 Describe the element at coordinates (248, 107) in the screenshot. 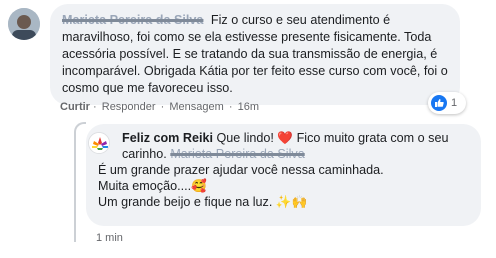

I see `comment-time: 16m` at that location.